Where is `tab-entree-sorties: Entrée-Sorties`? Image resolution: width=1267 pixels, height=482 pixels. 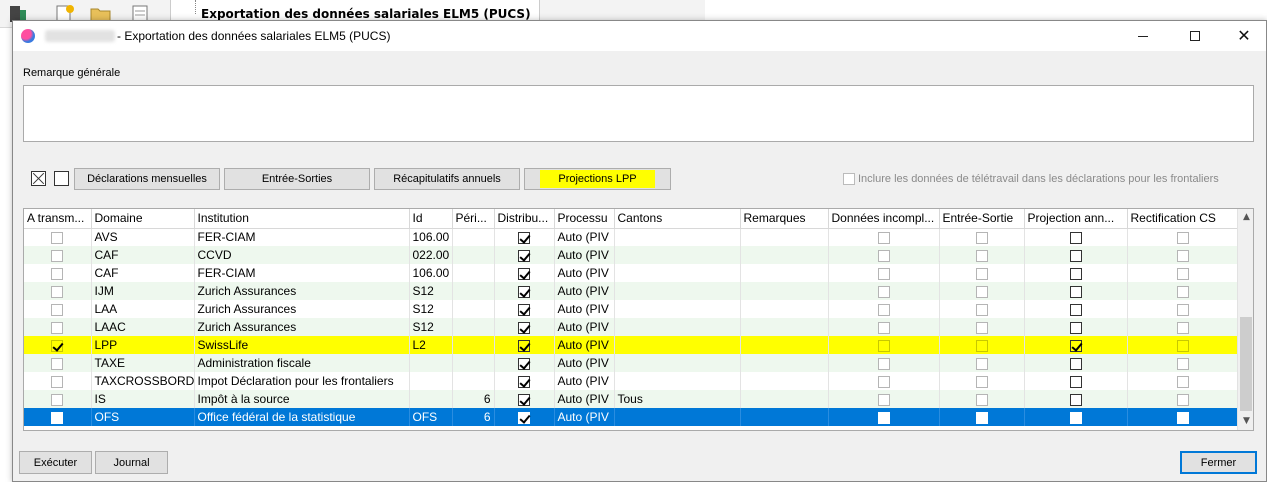 tab-entree-sorties: Entrée-Sorties is located at coordinates (297, 179).